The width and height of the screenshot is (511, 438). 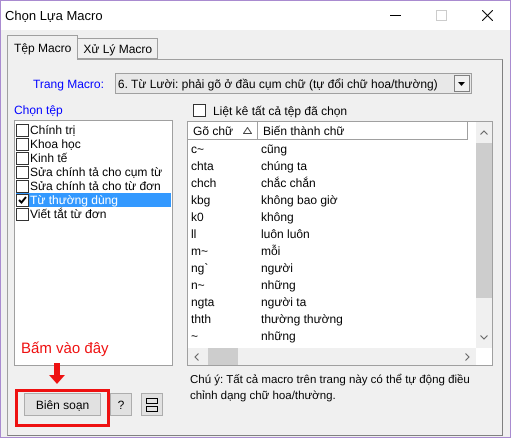 What do you see at coordinates (196, 356) in the screenshot?
I see `scroll-left-icon` at bounding box center [196, 356].